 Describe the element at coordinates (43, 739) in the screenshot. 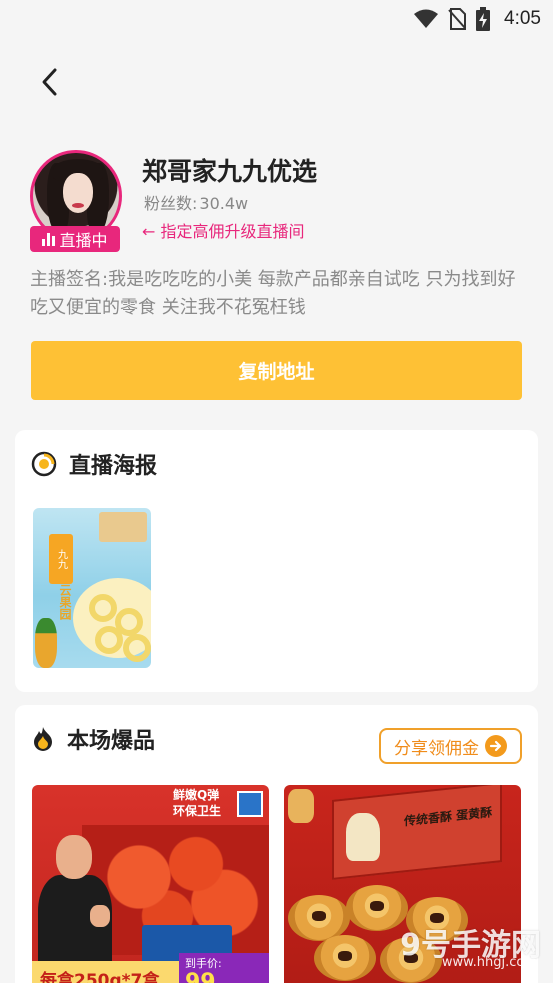

I see `flame-icon` at that location.